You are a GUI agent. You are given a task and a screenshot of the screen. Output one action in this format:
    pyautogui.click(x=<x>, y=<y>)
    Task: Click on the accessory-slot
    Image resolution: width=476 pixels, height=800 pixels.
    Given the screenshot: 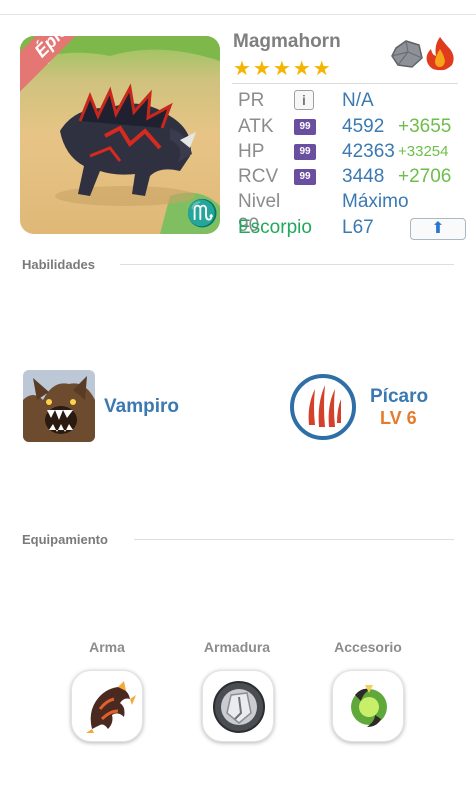 What is the action you would take?
    pyautogui.click(x=368, y=706)
    